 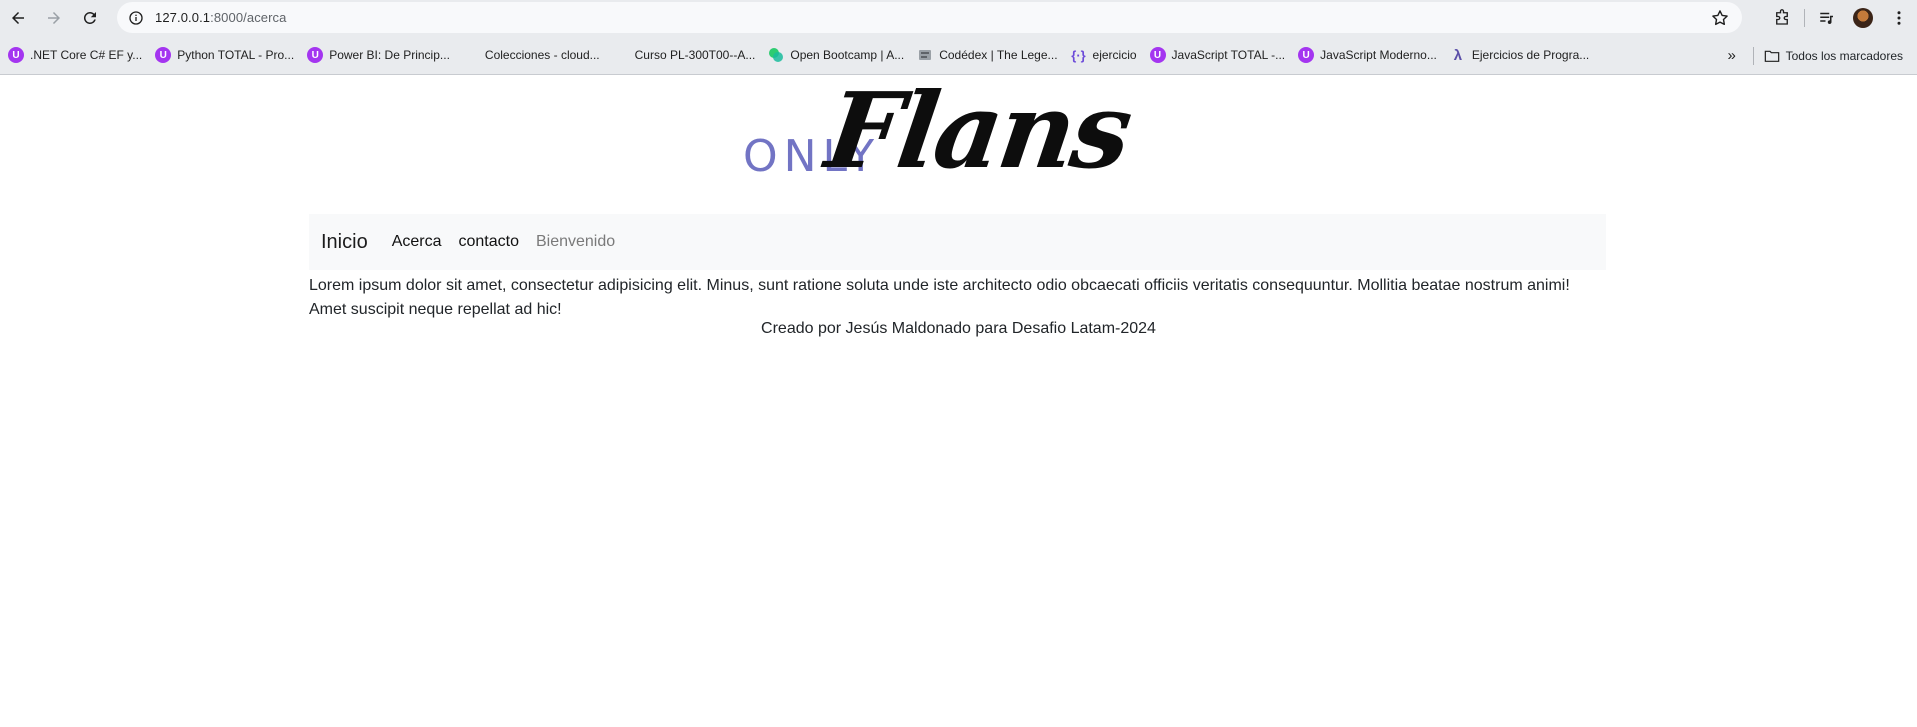 I want to click on menu-button, so click(x=1899, y=18).